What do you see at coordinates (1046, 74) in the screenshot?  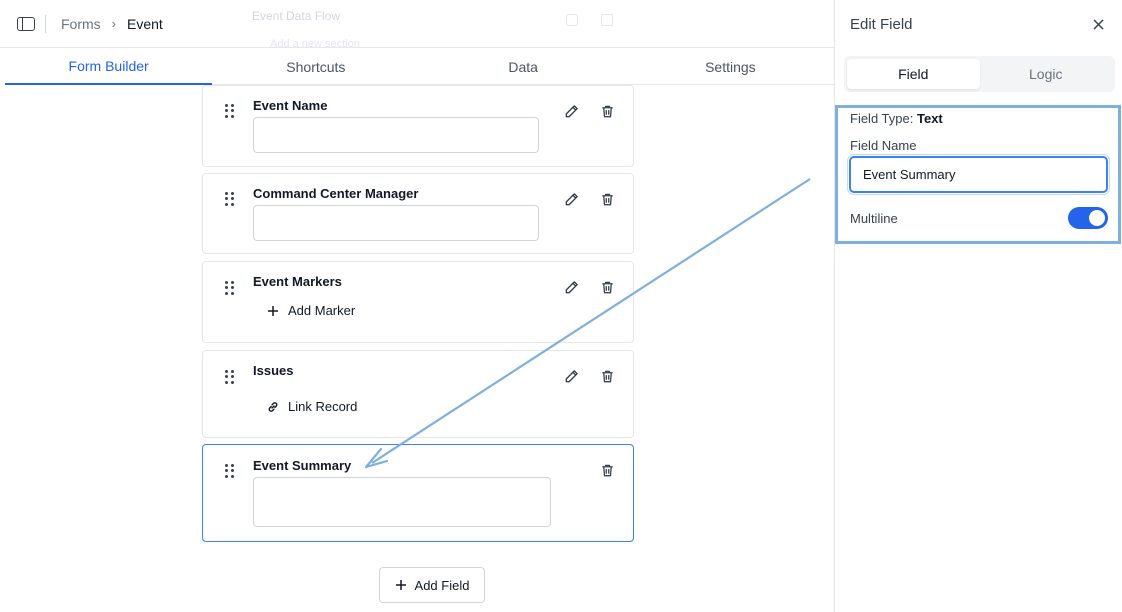 I see `tab-logic: Logic` at bounding box center [1046, 74].